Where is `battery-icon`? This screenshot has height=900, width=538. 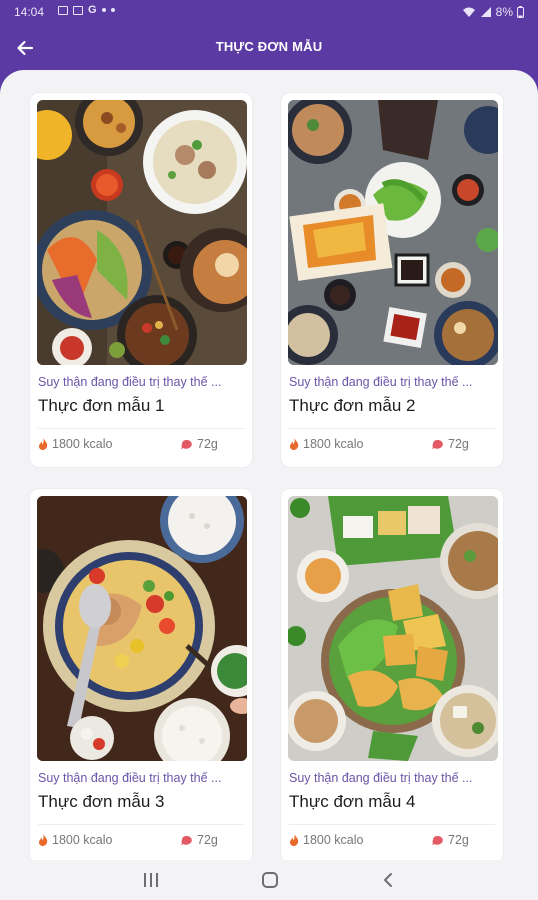 battery-icon is located at coordinates (520, 12).